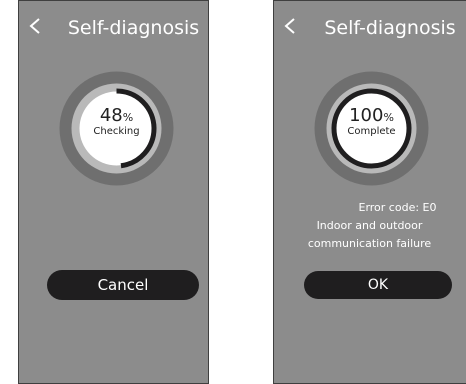 The image size is (466, 384). Describe the element at coordinates (116, 131) in the screenshot. I see `progress-status: Checking` at that location.